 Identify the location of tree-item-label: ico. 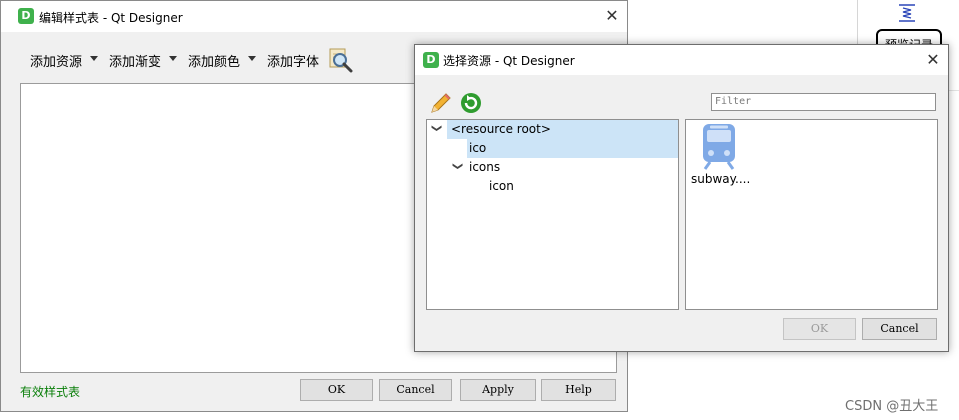
(478, 148).